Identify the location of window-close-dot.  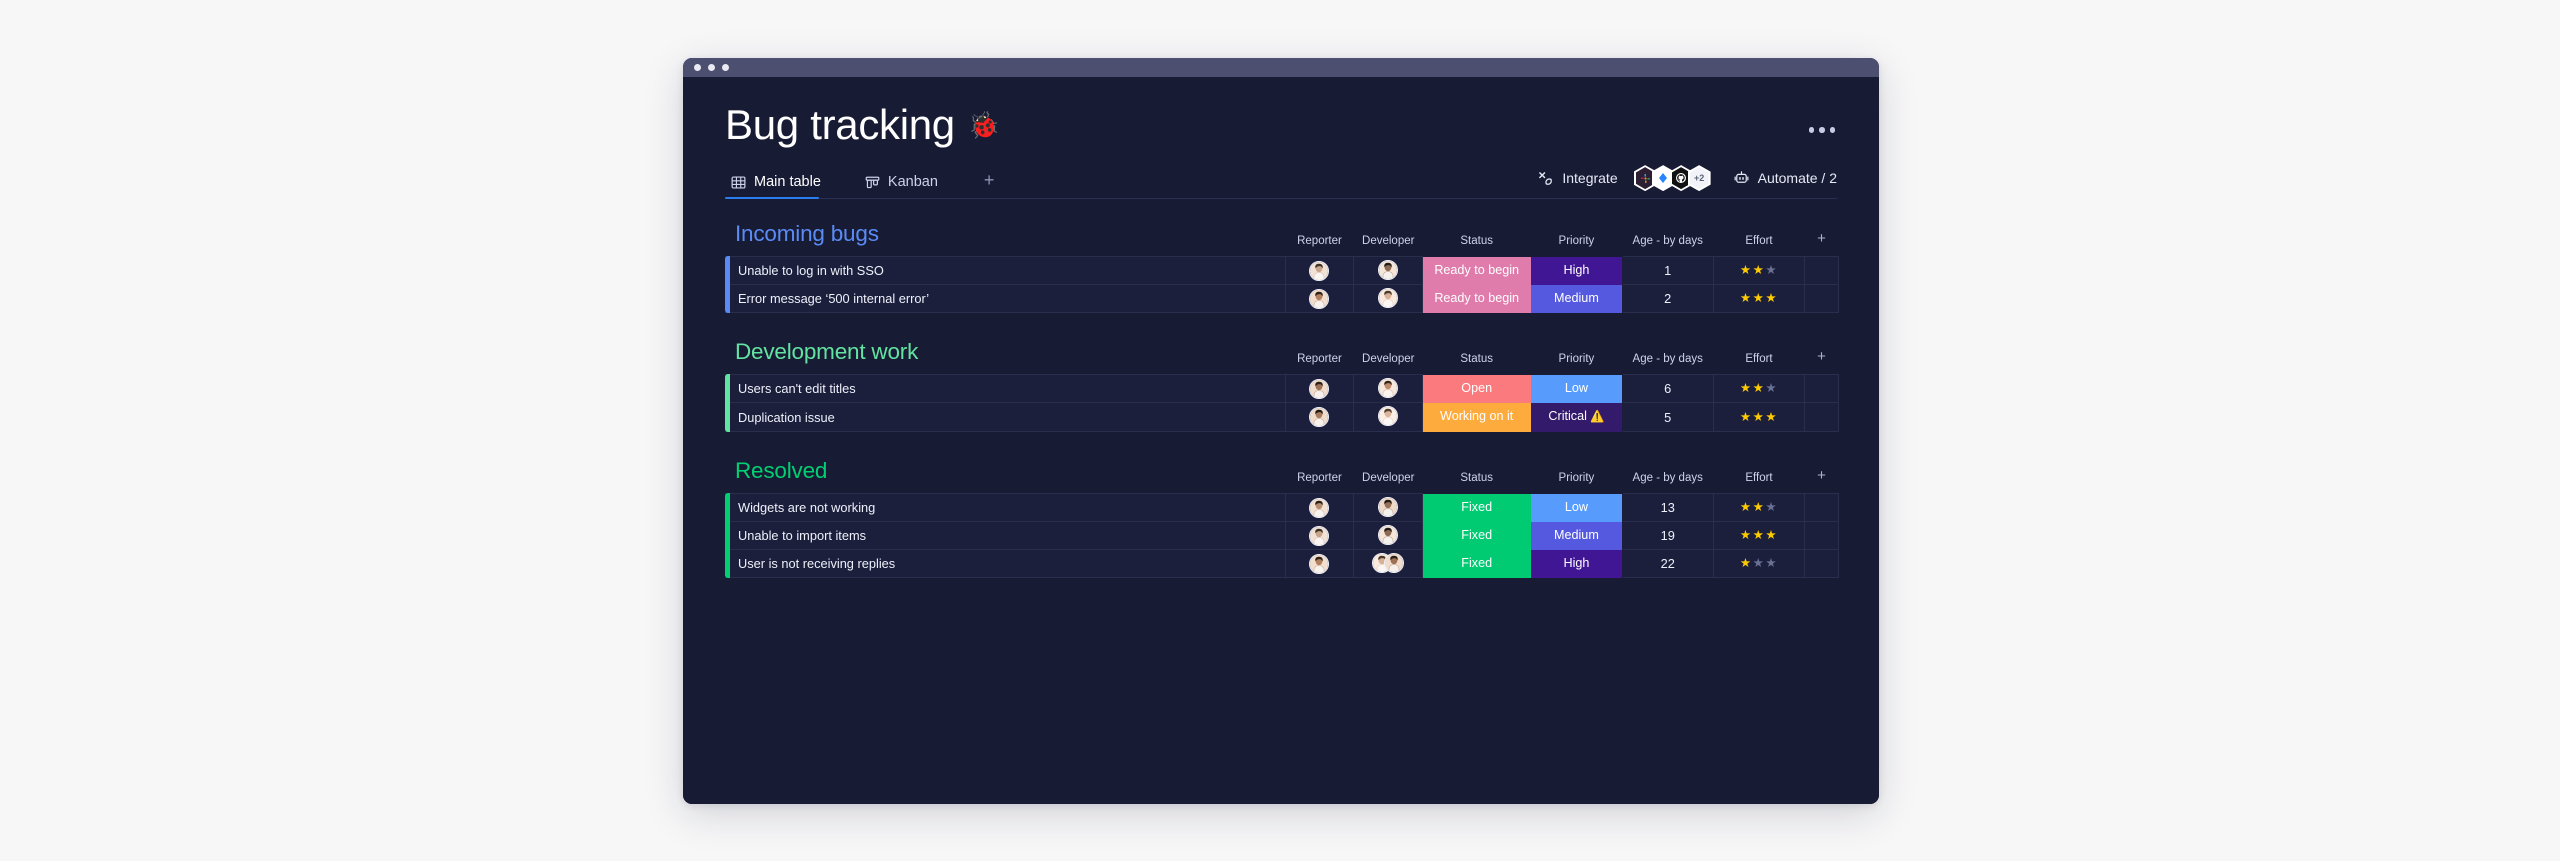
(697, 67).